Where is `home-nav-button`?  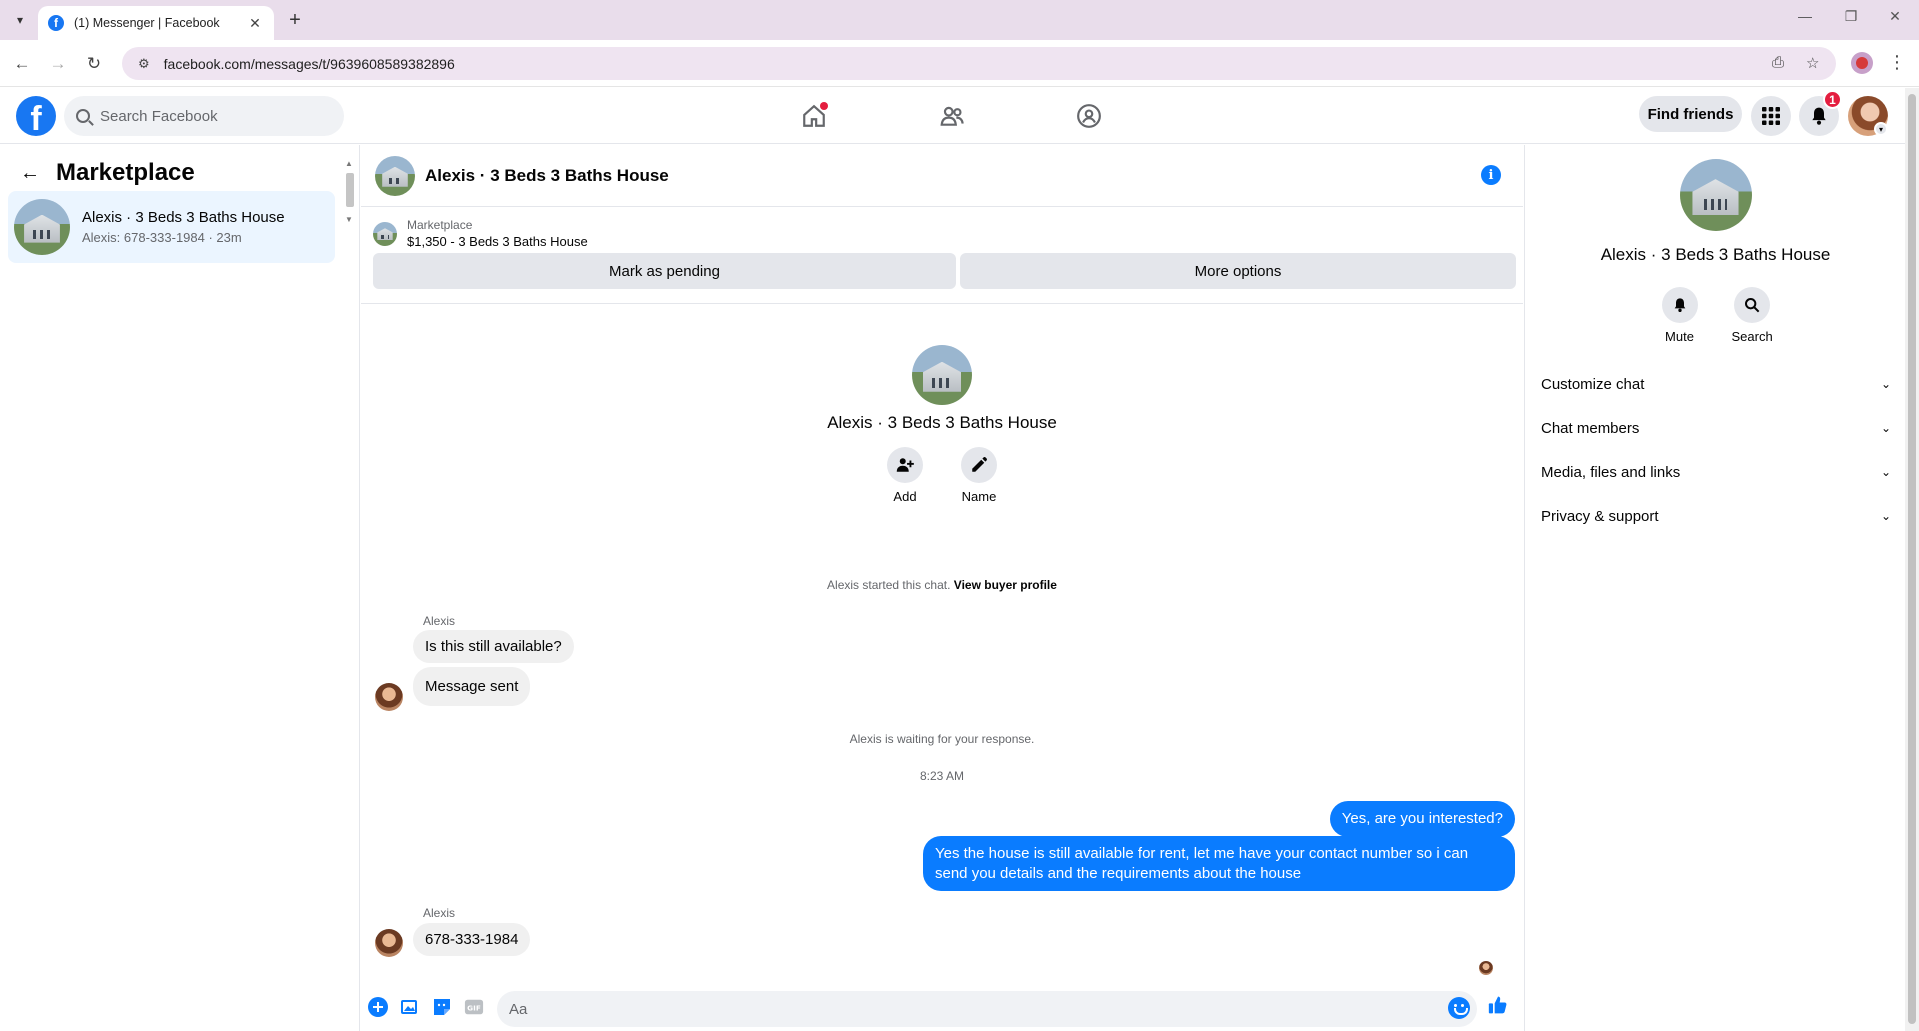
home-nav-button is located at coordinates (814, 116).